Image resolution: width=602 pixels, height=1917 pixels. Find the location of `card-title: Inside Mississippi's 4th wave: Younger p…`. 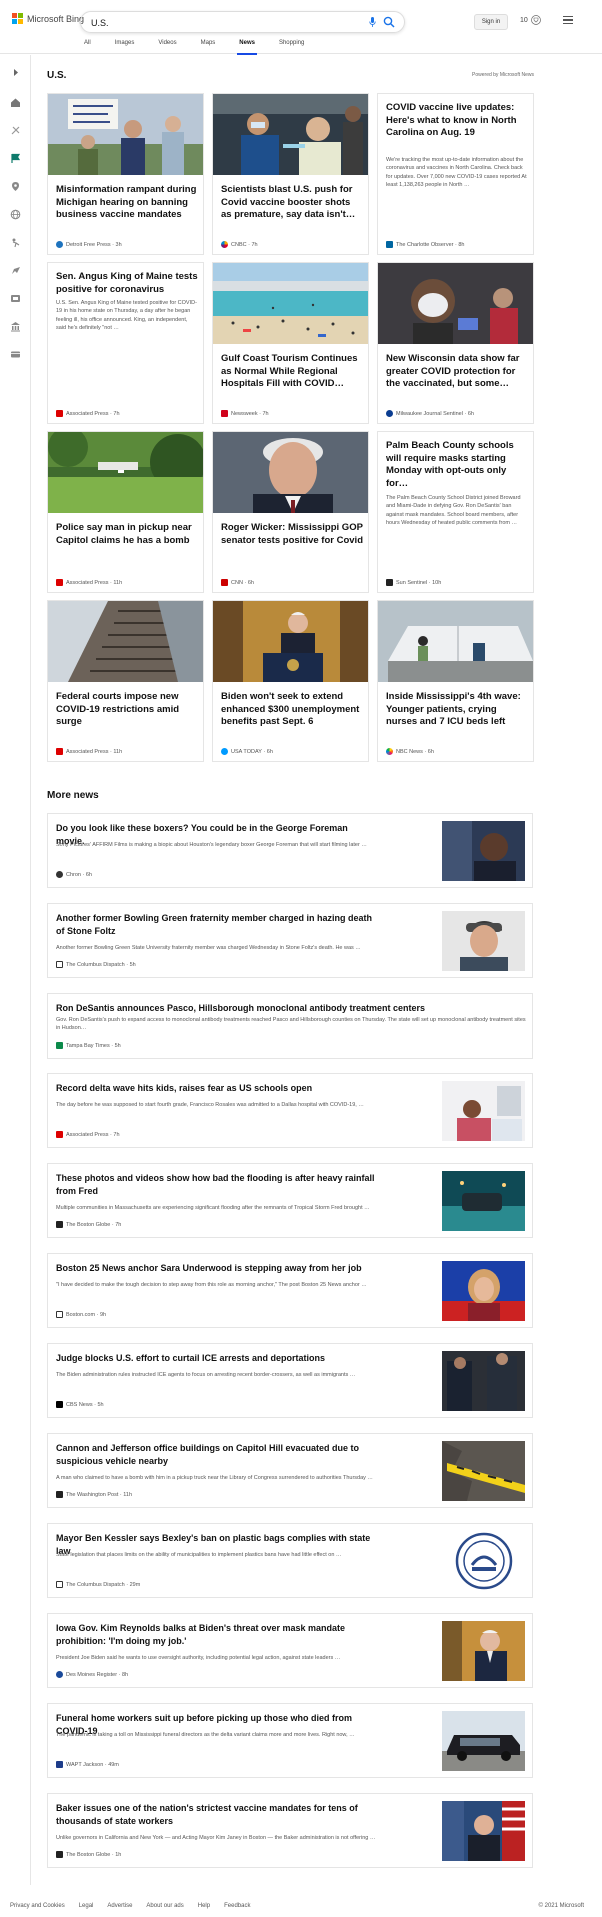

card-title: Inside Mississippi's 4th wave: Younger p… is located at coordinates (457, 710).